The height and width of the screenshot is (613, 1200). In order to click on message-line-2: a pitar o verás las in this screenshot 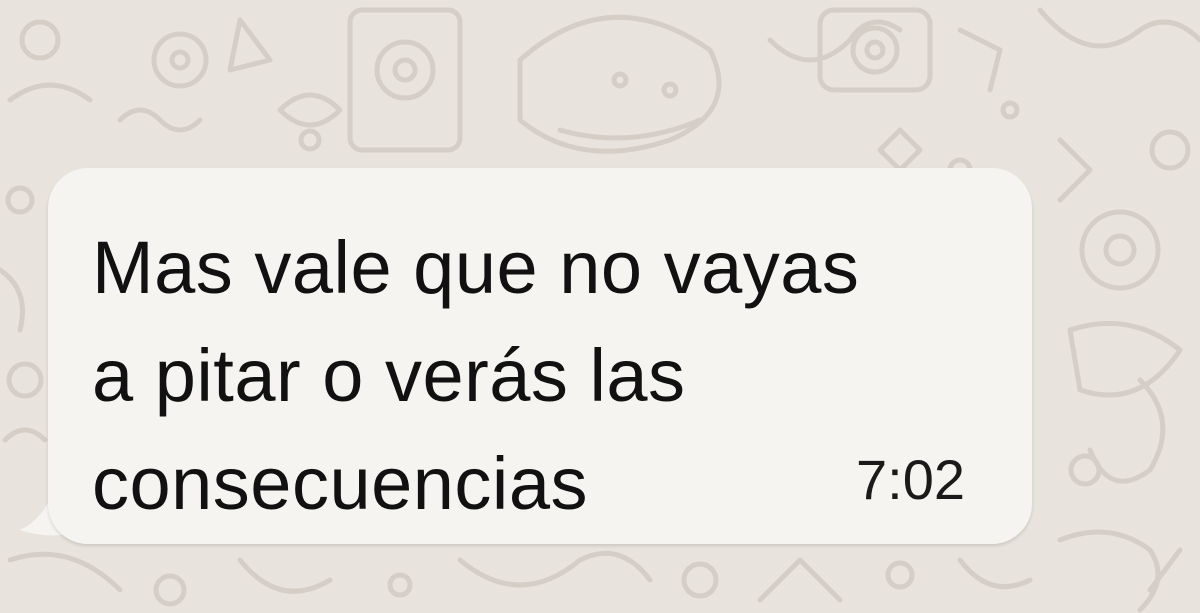, I will do `click(389, 375)`.